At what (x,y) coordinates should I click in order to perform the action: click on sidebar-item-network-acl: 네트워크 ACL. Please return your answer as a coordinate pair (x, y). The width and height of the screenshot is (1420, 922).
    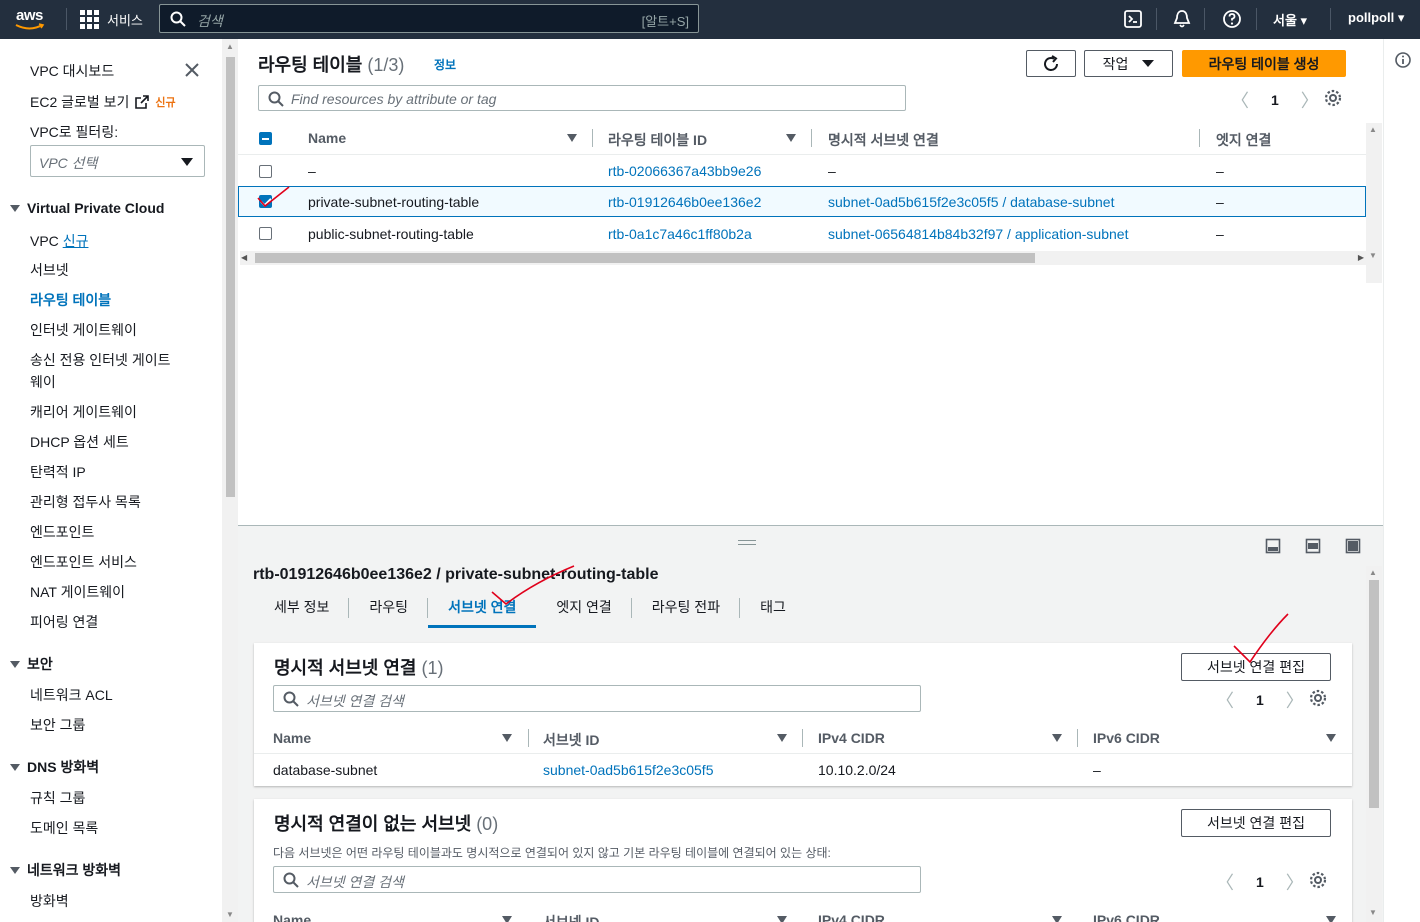
    Looking at the image, I should click on (71, 695).